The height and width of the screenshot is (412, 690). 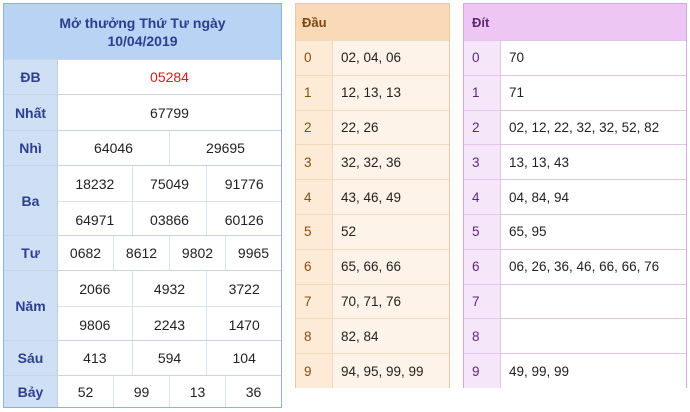 What do you see at coordinates (308, 162) in the screenshot?
I see `dau-key: 3` at bounding box center [308, 162].